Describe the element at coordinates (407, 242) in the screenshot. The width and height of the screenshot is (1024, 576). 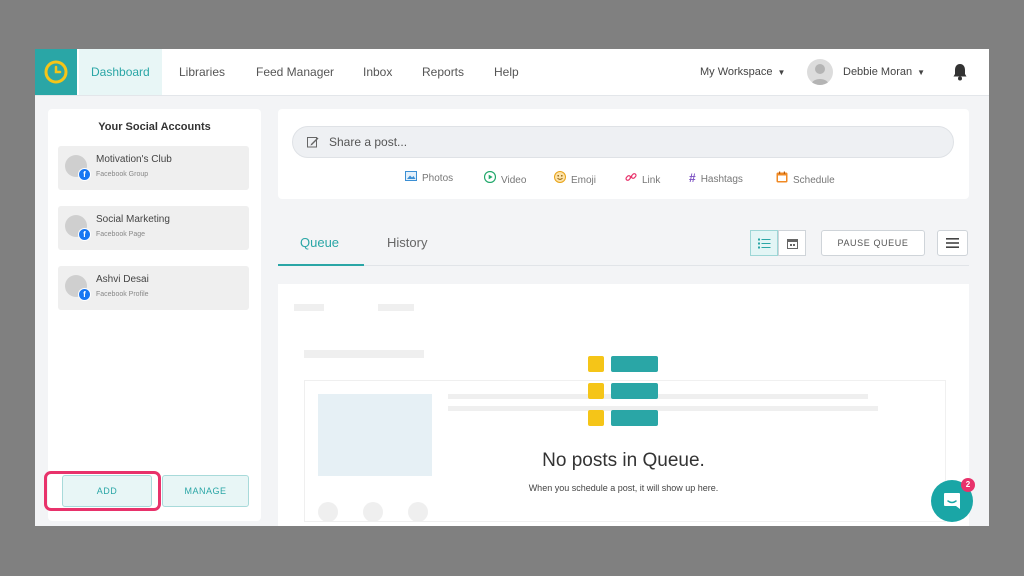
I see `tab-history: History` at that location.